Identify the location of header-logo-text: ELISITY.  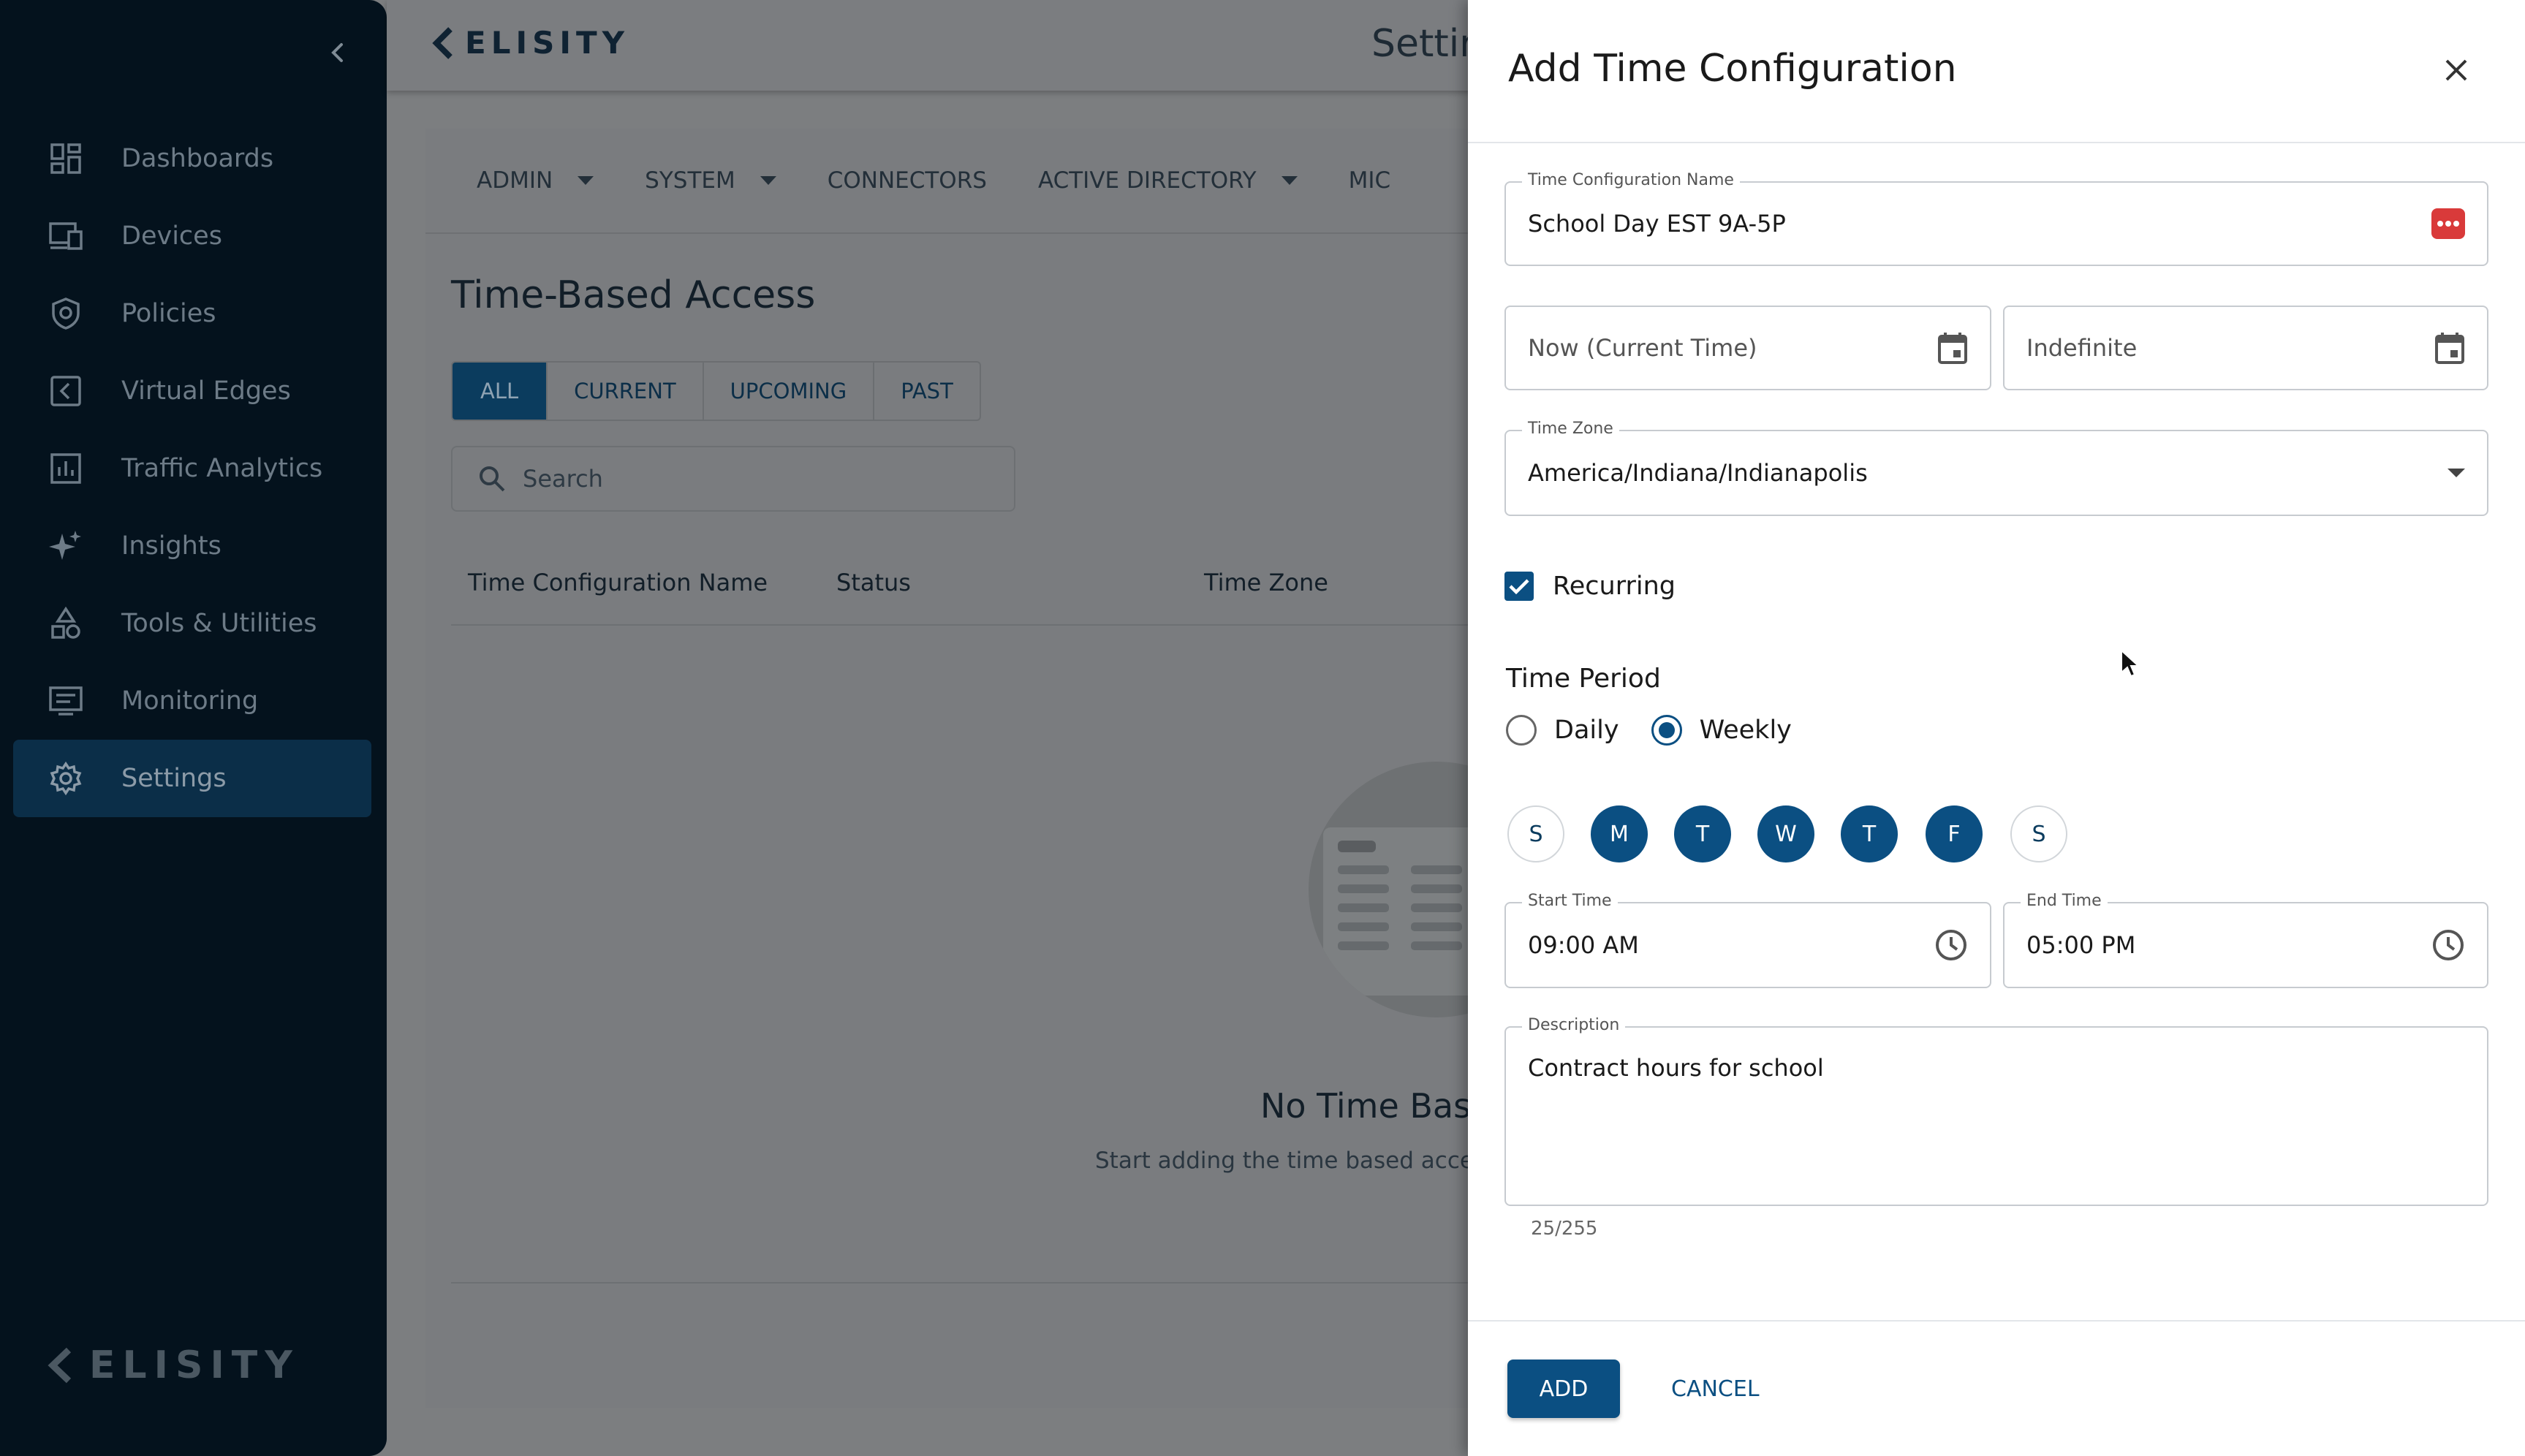
(547, 43).